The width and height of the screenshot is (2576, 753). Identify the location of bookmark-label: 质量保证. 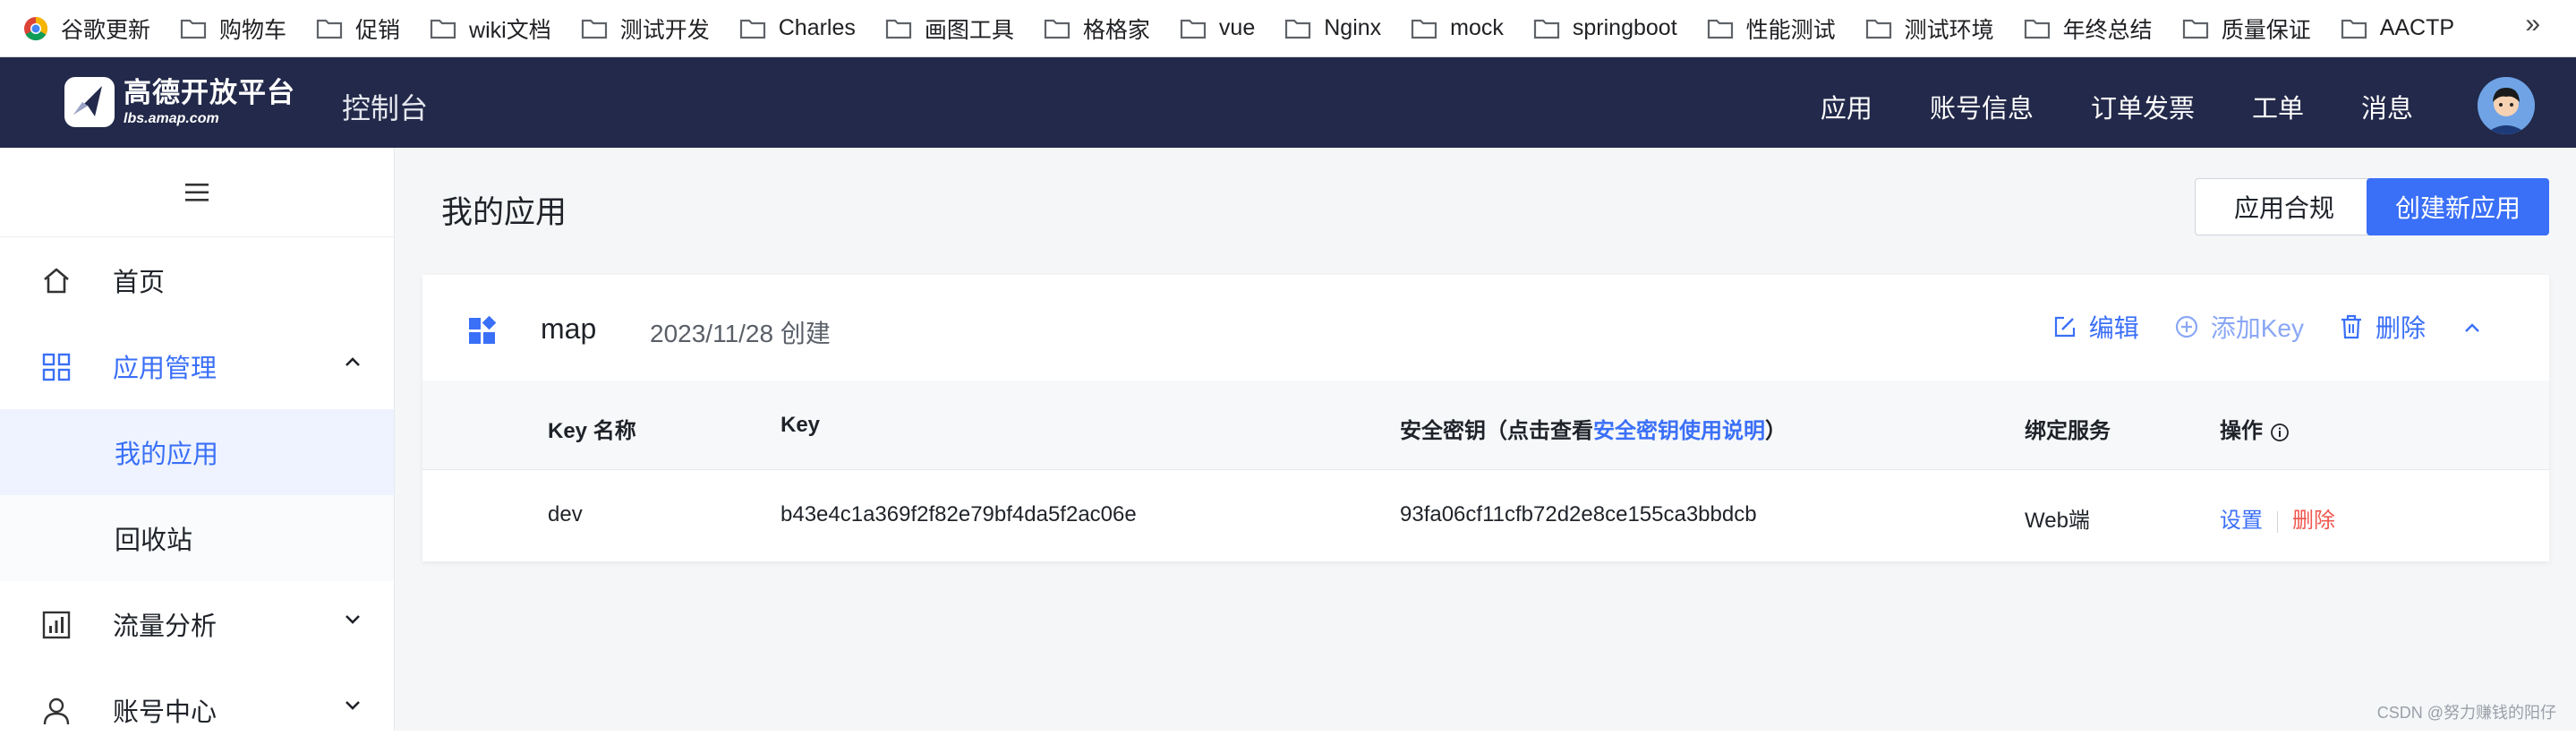
(2266, 30).